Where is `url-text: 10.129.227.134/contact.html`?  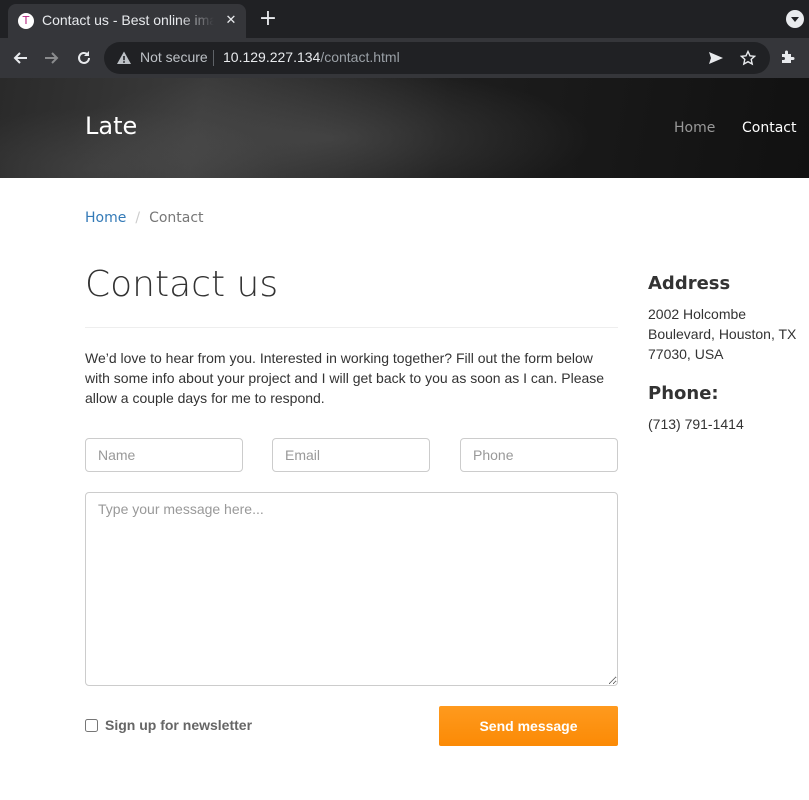
url-text: 10.129.227.134/contact.html is located at coordinates (311, 57).